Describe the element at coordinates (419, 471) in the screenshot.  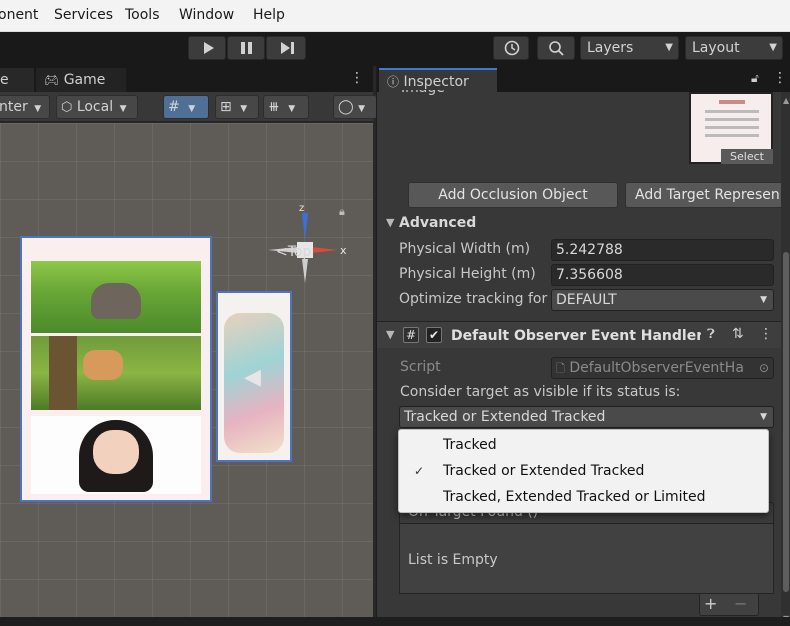
I see `checkmark-icon: ✓` at that location.